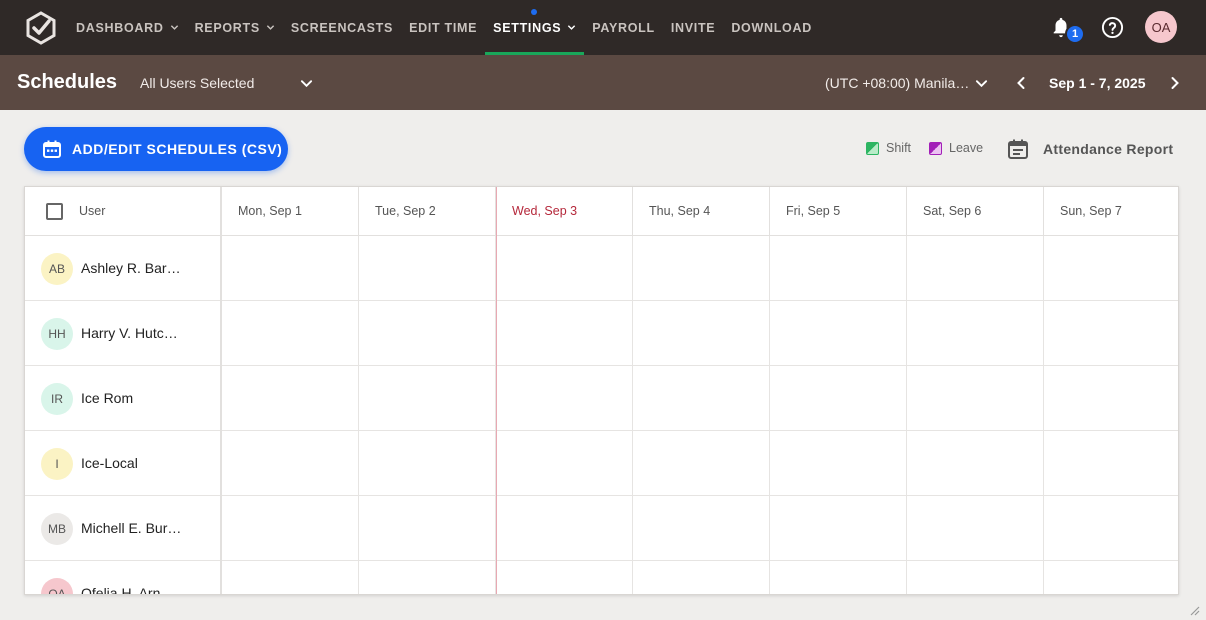 The image size is (1206, 620). I want to click on resize-handle-icon, so click(1194, 610).